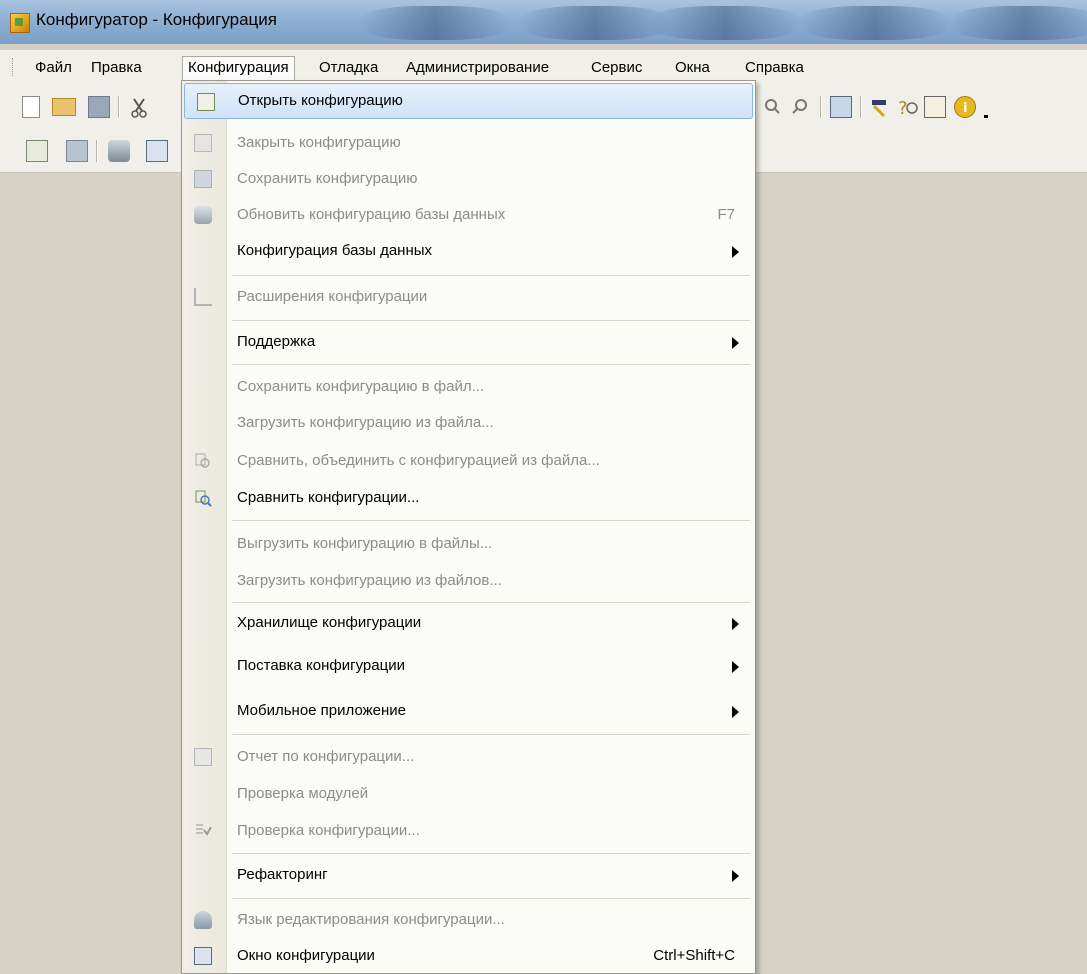  What do you see at coordinates (935, 107) in the screenshot?
I see `docs-icon` at bounding box center [935, 107].